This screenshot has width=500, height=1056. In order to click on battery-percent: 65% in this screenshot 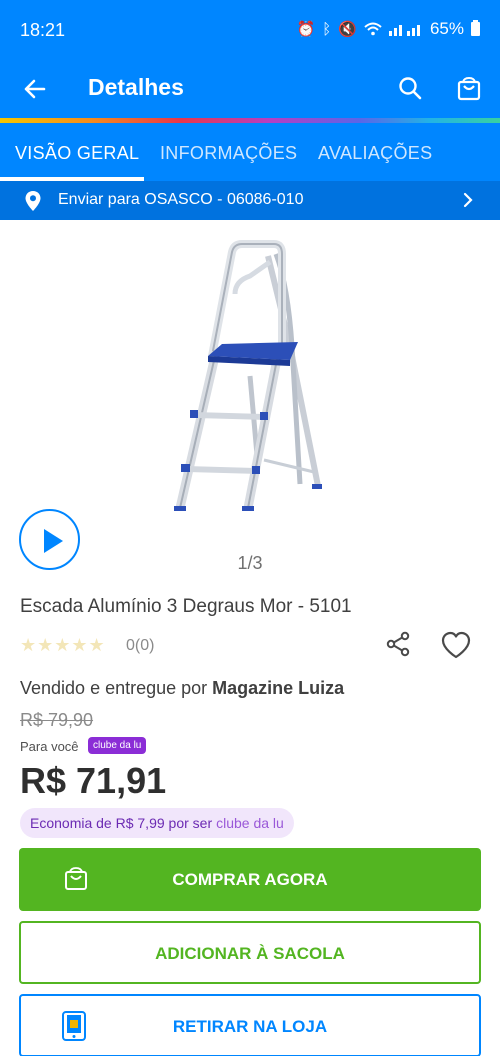, I will do `click(446, 28)`.